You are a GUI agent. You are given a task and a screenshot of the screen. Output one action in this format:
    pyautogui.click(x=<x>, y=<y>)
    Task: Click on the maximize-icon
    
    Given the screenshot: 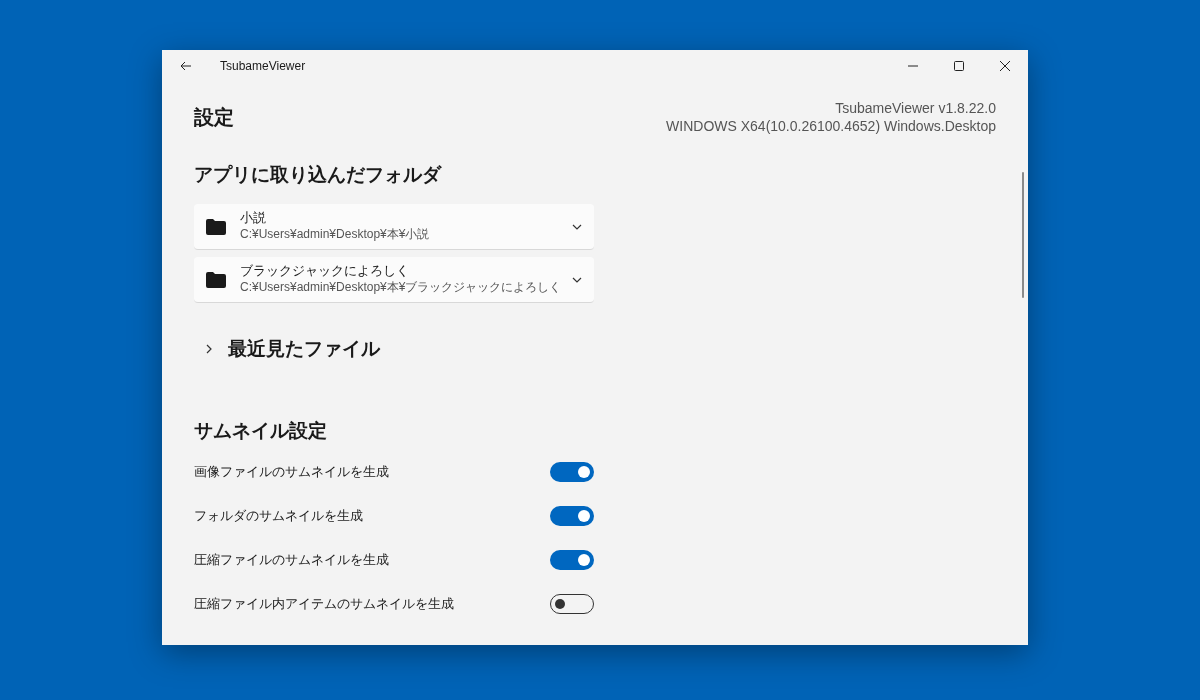 What is the action you would take?
    pyautogui.click(x=959, y=66)
    